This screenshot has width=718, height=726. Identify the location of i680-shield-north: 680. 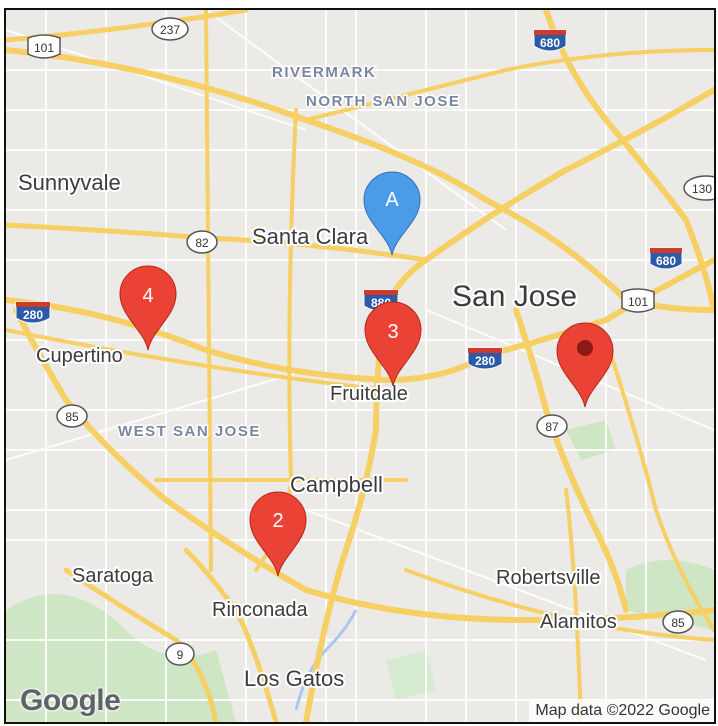
(550, 40).